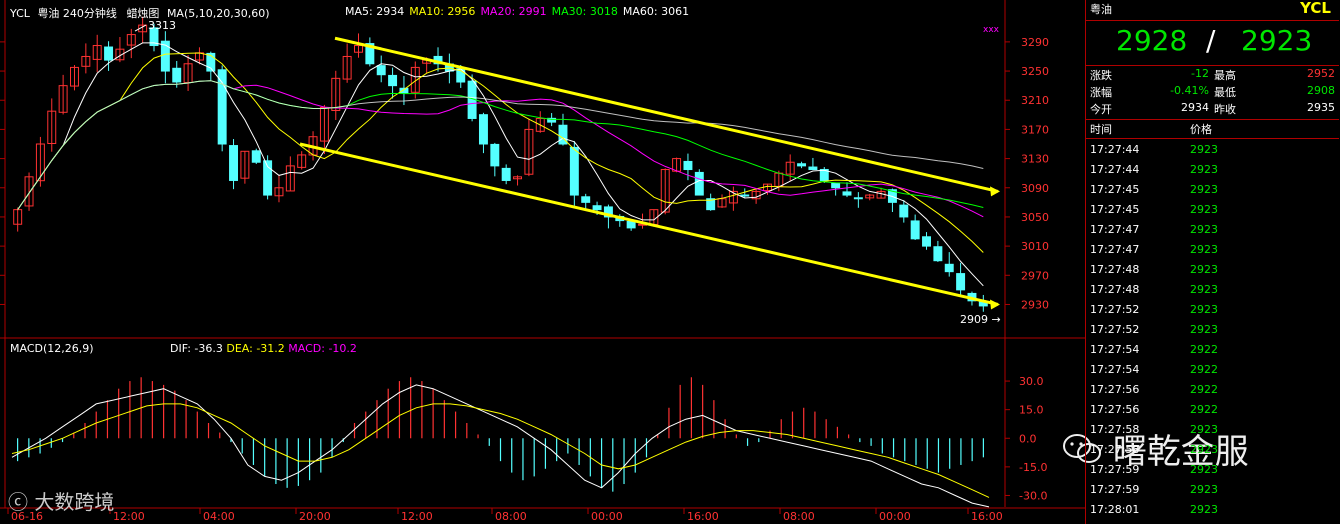 This screenshot has height=524, width=1340. I want to click on macd-header: MACD(12,26,9), so click(52, 348).